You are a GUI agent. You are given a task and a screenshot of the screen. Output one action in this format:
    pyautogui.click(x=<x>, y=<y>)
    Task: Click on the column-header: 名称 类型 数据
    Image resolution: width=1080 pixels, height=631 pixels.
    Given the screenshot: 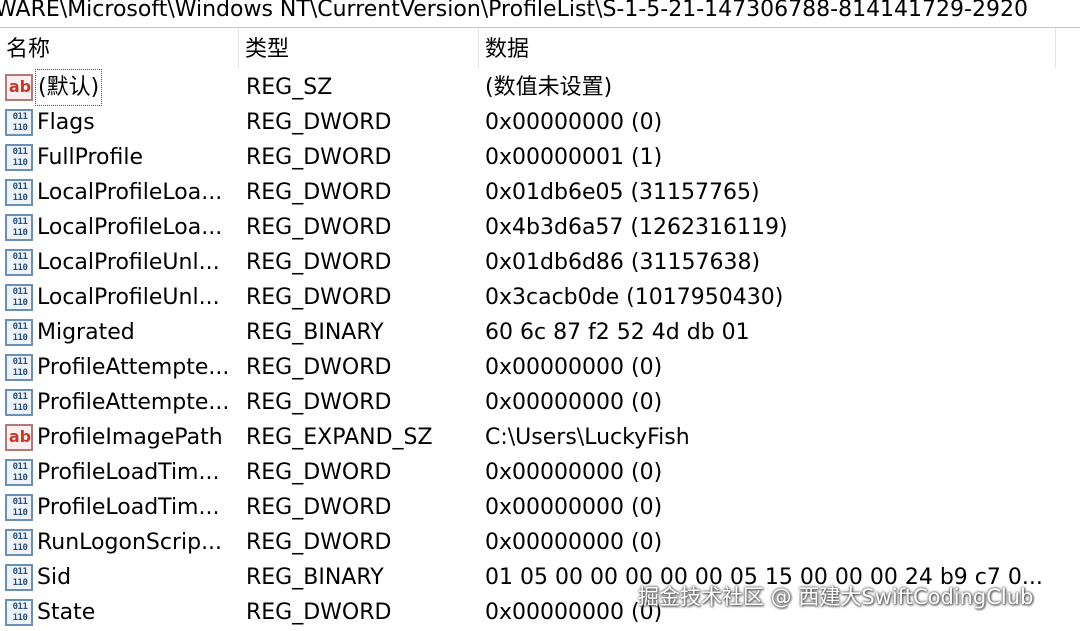 What is the action you would take?
    pyautogui.click(x=540, y=48)
    